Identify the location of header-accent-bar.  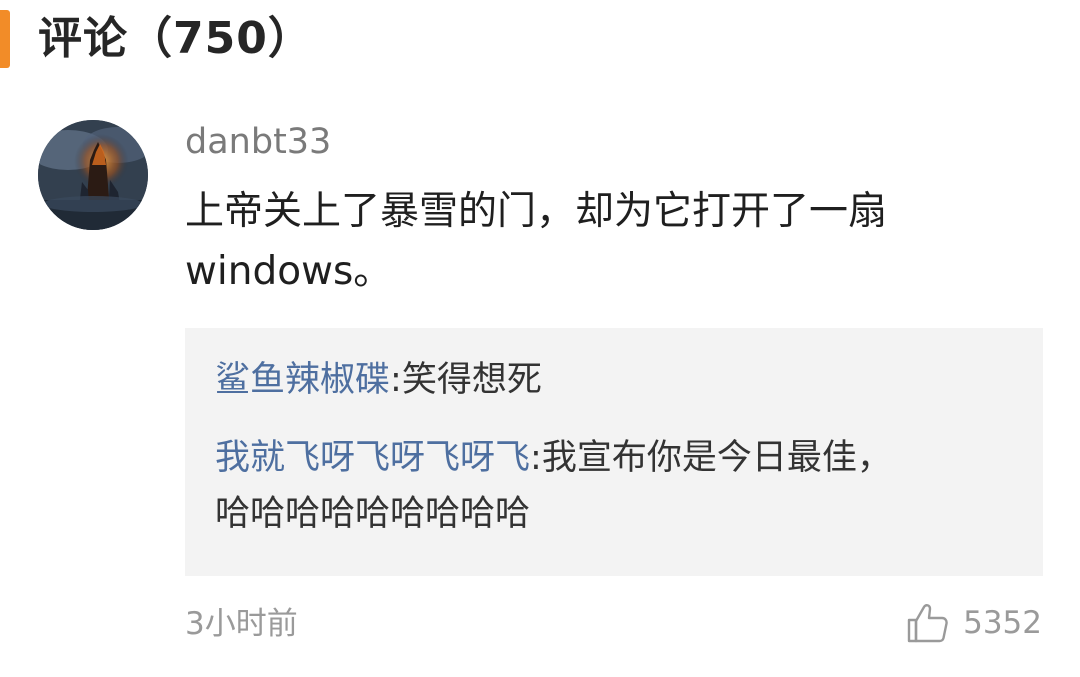
(5, 39).